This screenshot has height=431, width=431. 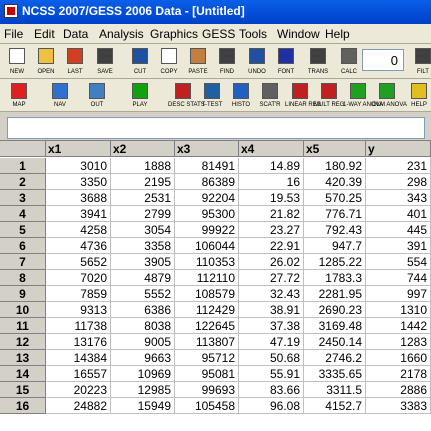 I want to click on row-header: 6, so click(x=23, y=246).